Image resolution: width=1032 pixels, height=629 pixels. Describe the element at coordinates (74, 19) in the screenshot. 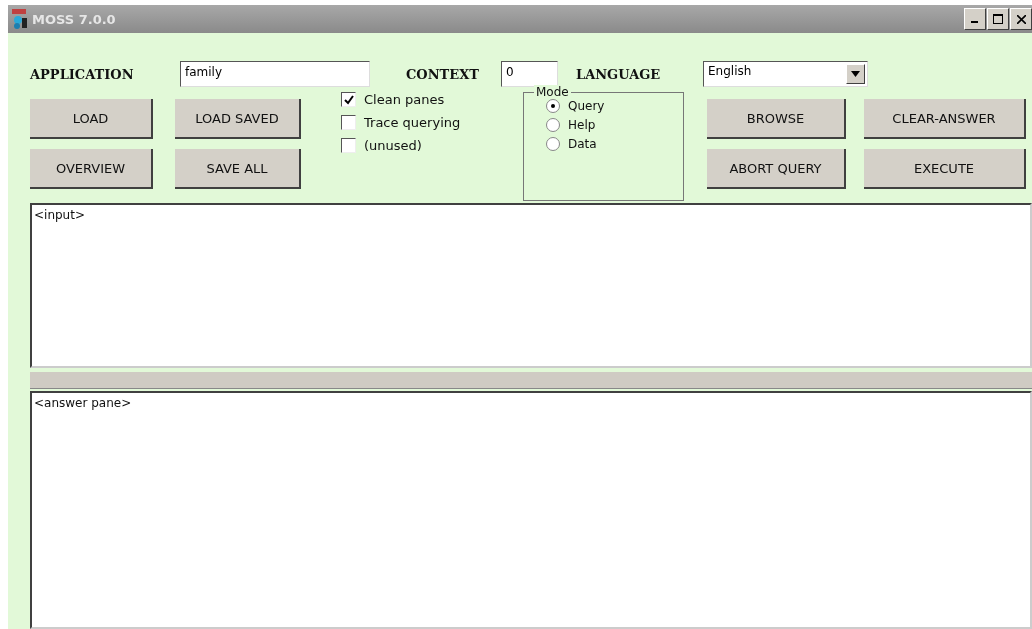

I see `window-title: MOSS 7.0.0` at that location.